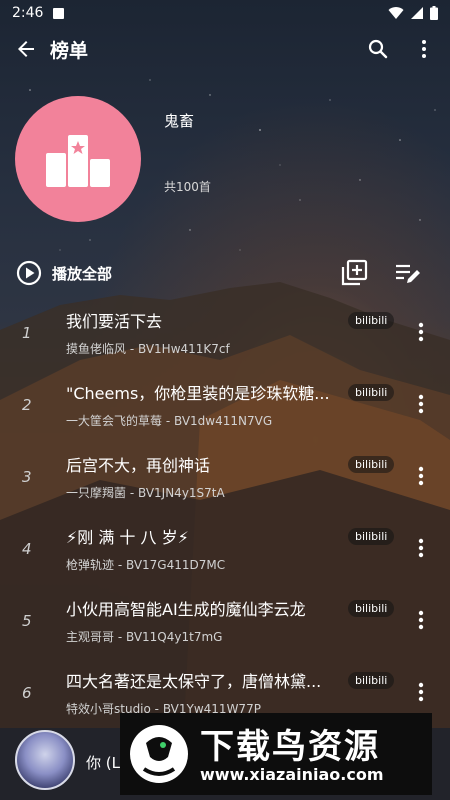 This screenshot has height=800, width=450. What do you see at coordinates (225, 336) in the screenshot?
I see `song-row: 1 我们要活下去 摸鱼佬临风 - BV1Hw411K7cf bilibili` at bounding box center [225, 336].